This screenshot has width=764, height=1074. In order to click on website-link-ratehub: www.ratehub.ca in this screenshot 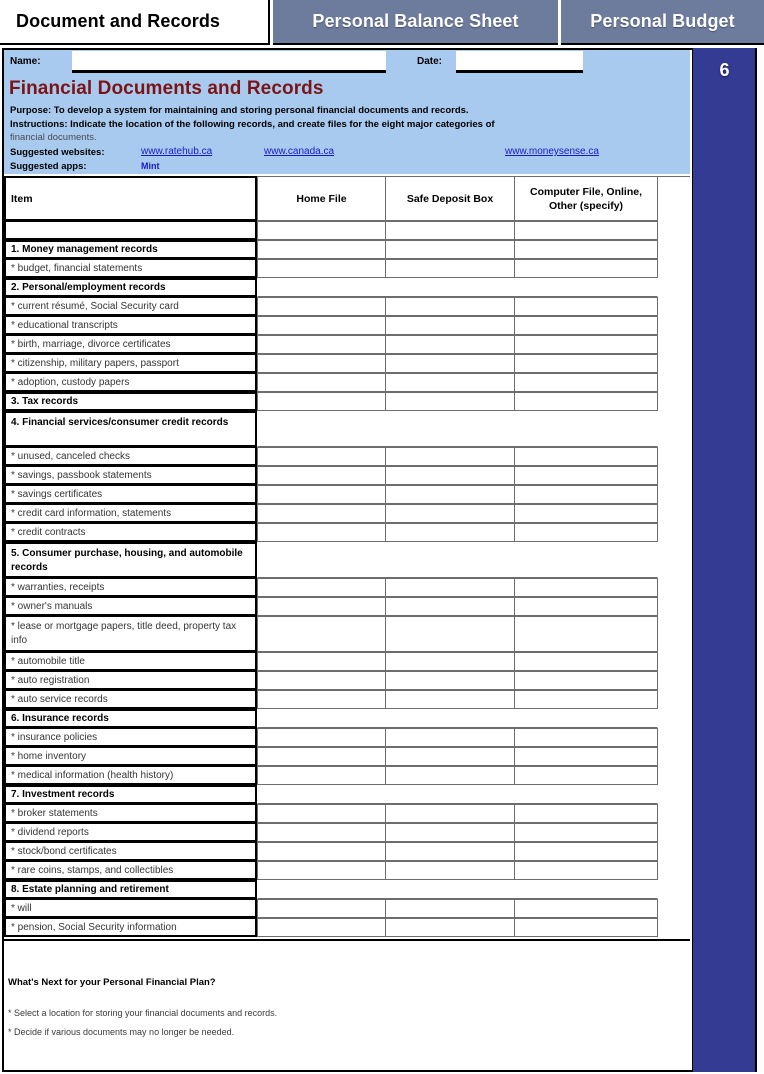, I will do `click(176, 151)`.